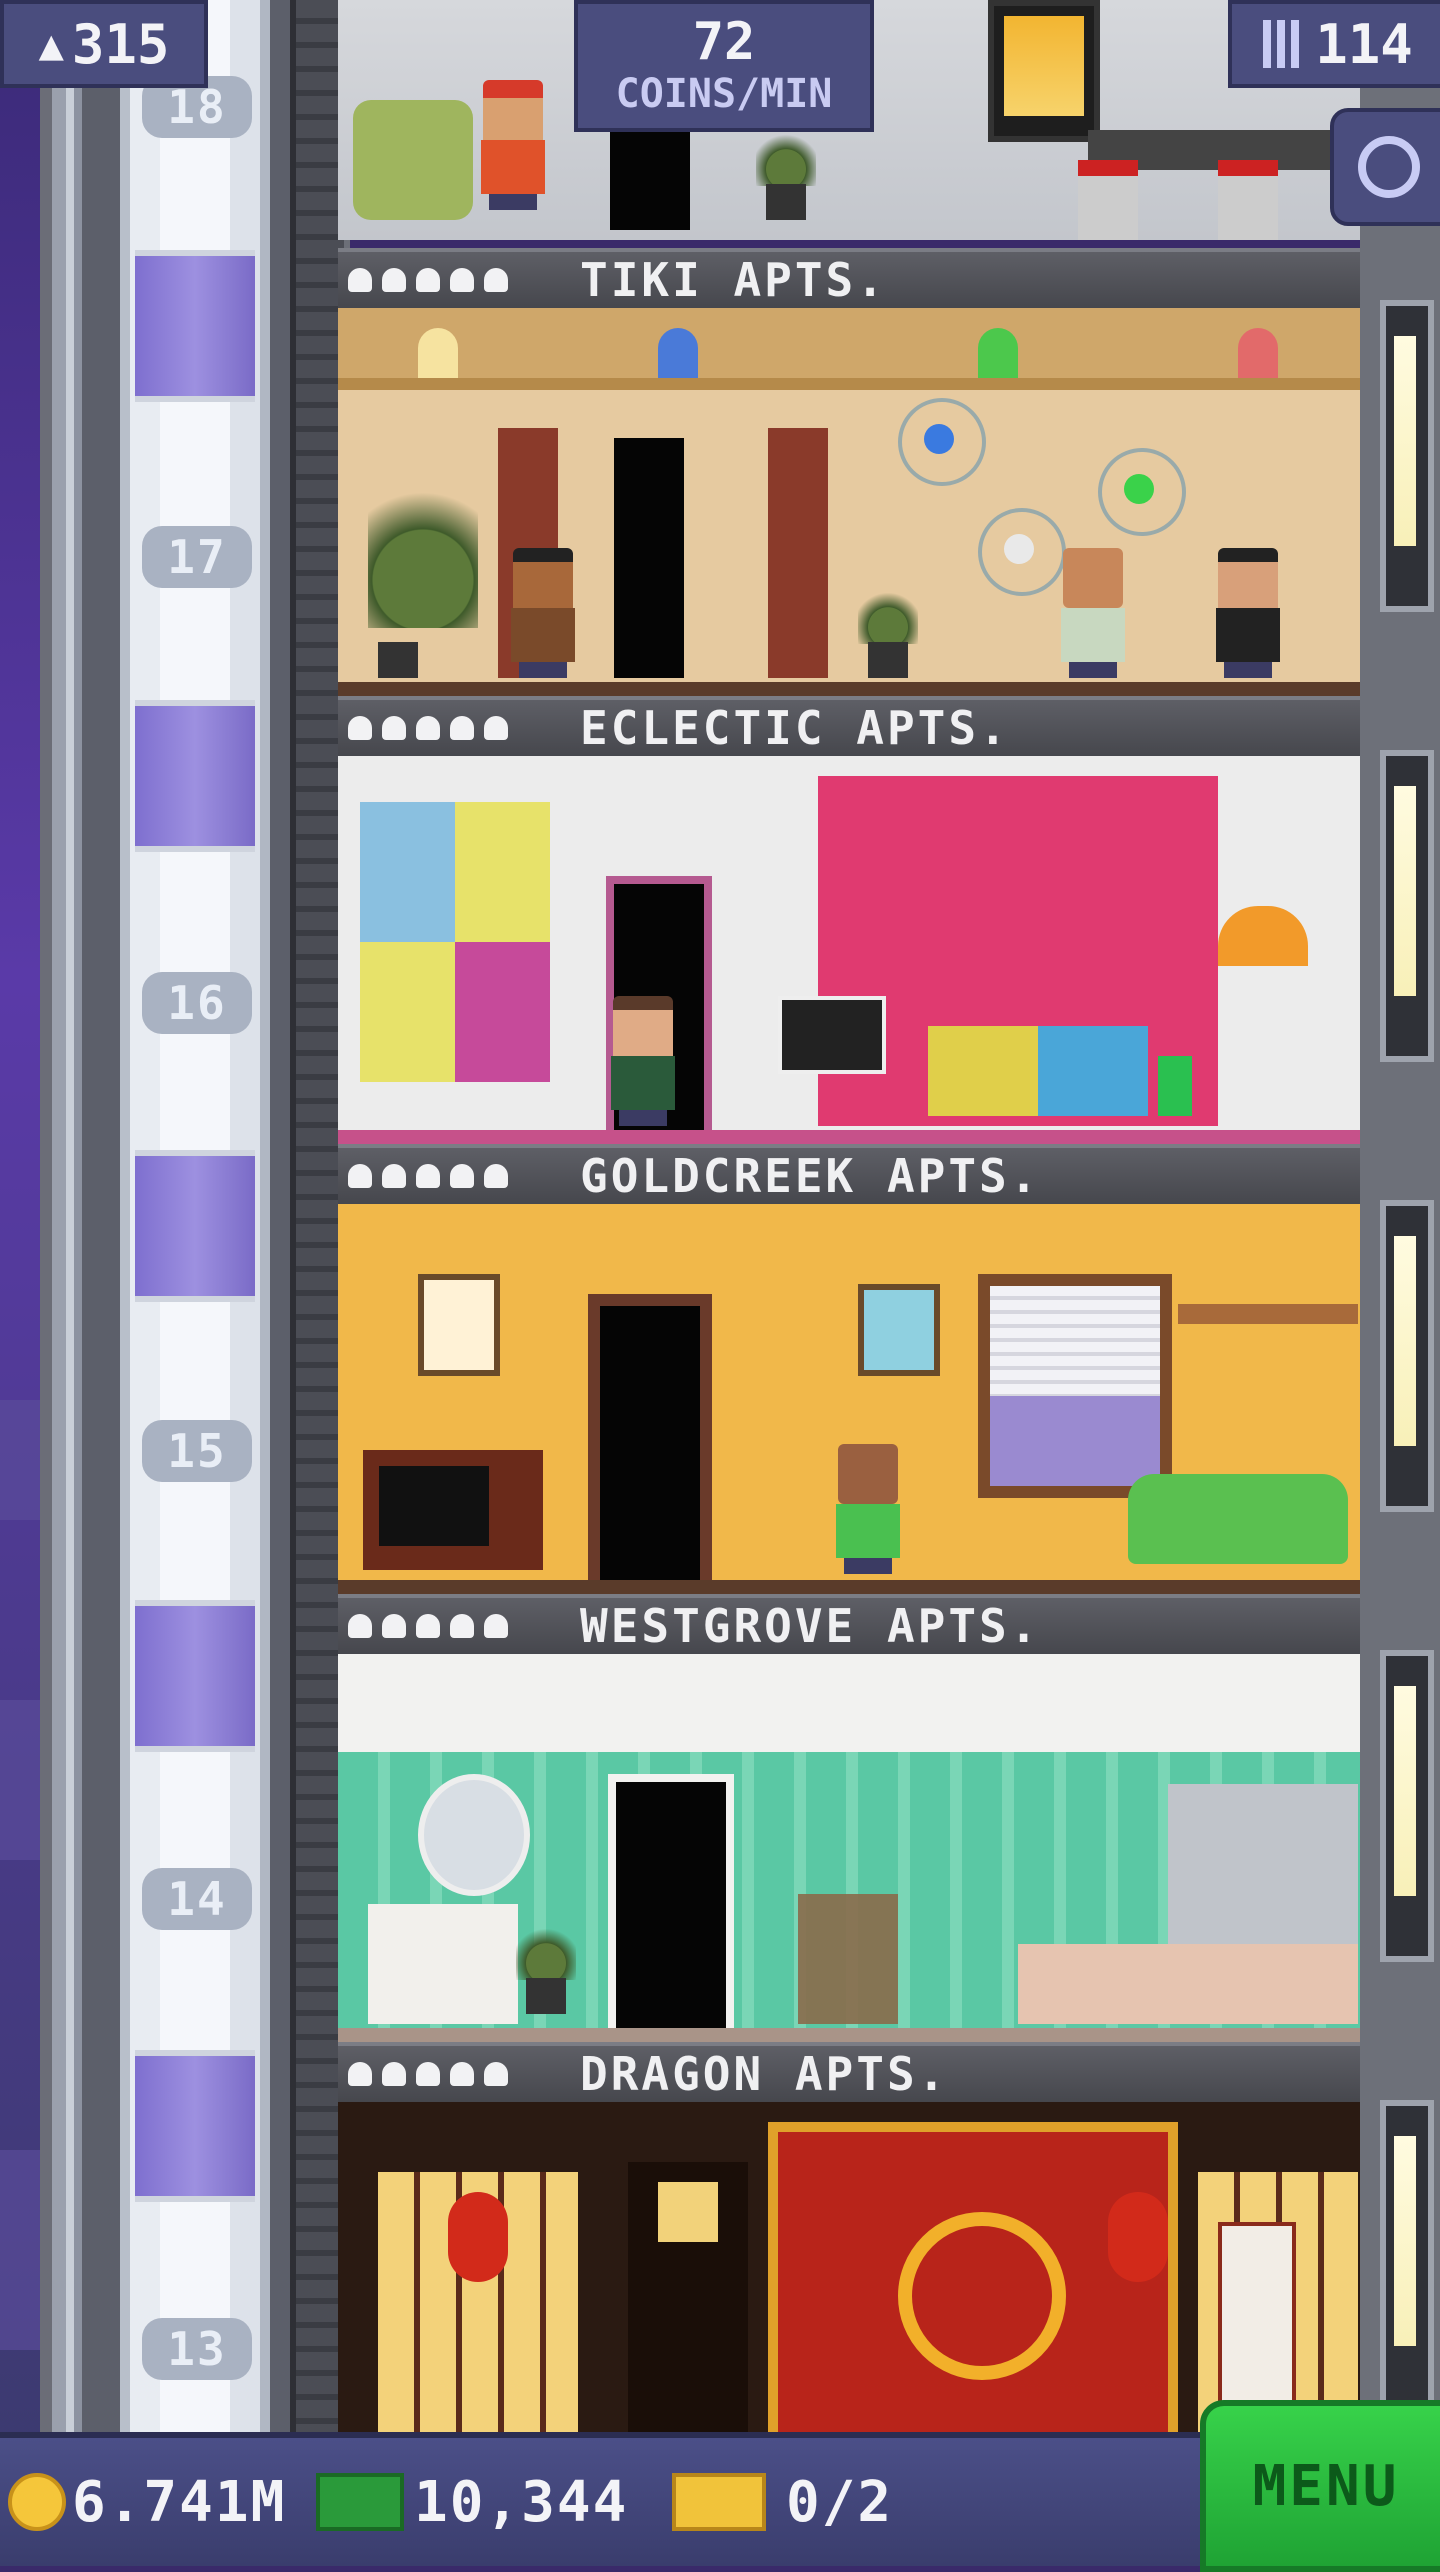 The height and width of the screenshot is (2572, 1440). Describe the element at coordinates (764, 2074) in the screenshot. I see `floor-name: DRAGON APTS.` at that location.